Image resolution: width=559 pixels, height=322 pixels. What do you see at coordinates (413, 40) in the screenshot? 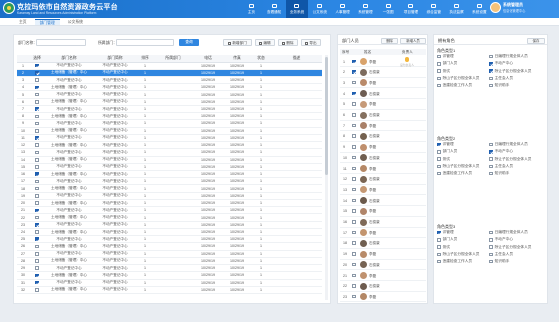
I see `add-member-button: 新增人员` at bounding box center [413, 40].